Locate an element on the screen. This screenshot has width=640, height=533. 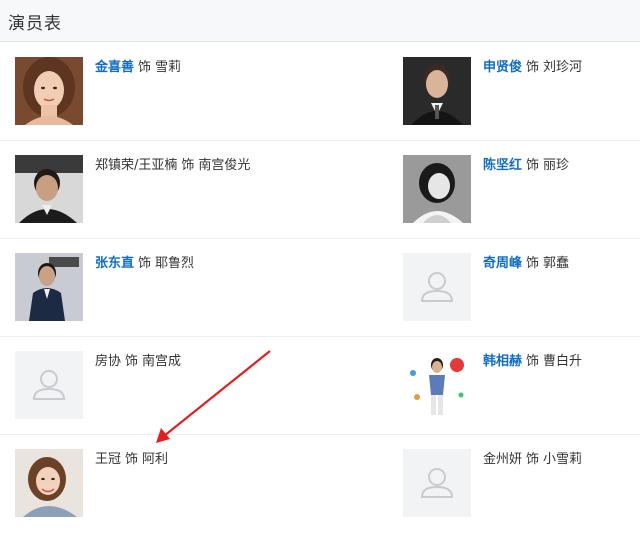
actor-name-link: 韩相赫 is located at coordinates (502, 361).